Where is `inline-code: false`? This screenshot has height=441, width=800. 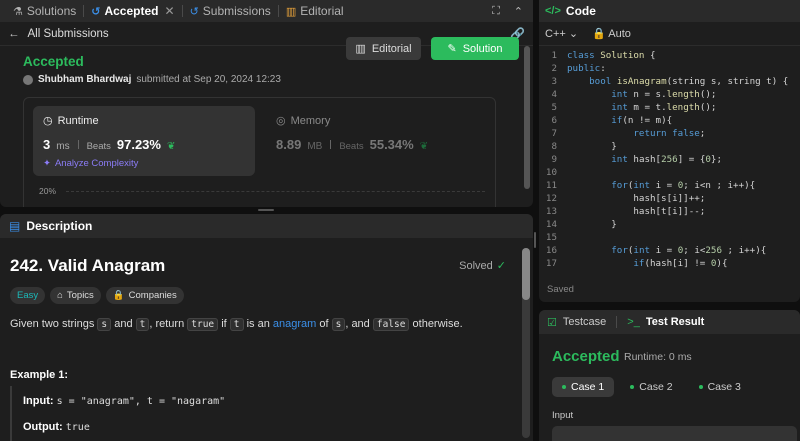
inline-code: false is located at coordinates (391, 324).